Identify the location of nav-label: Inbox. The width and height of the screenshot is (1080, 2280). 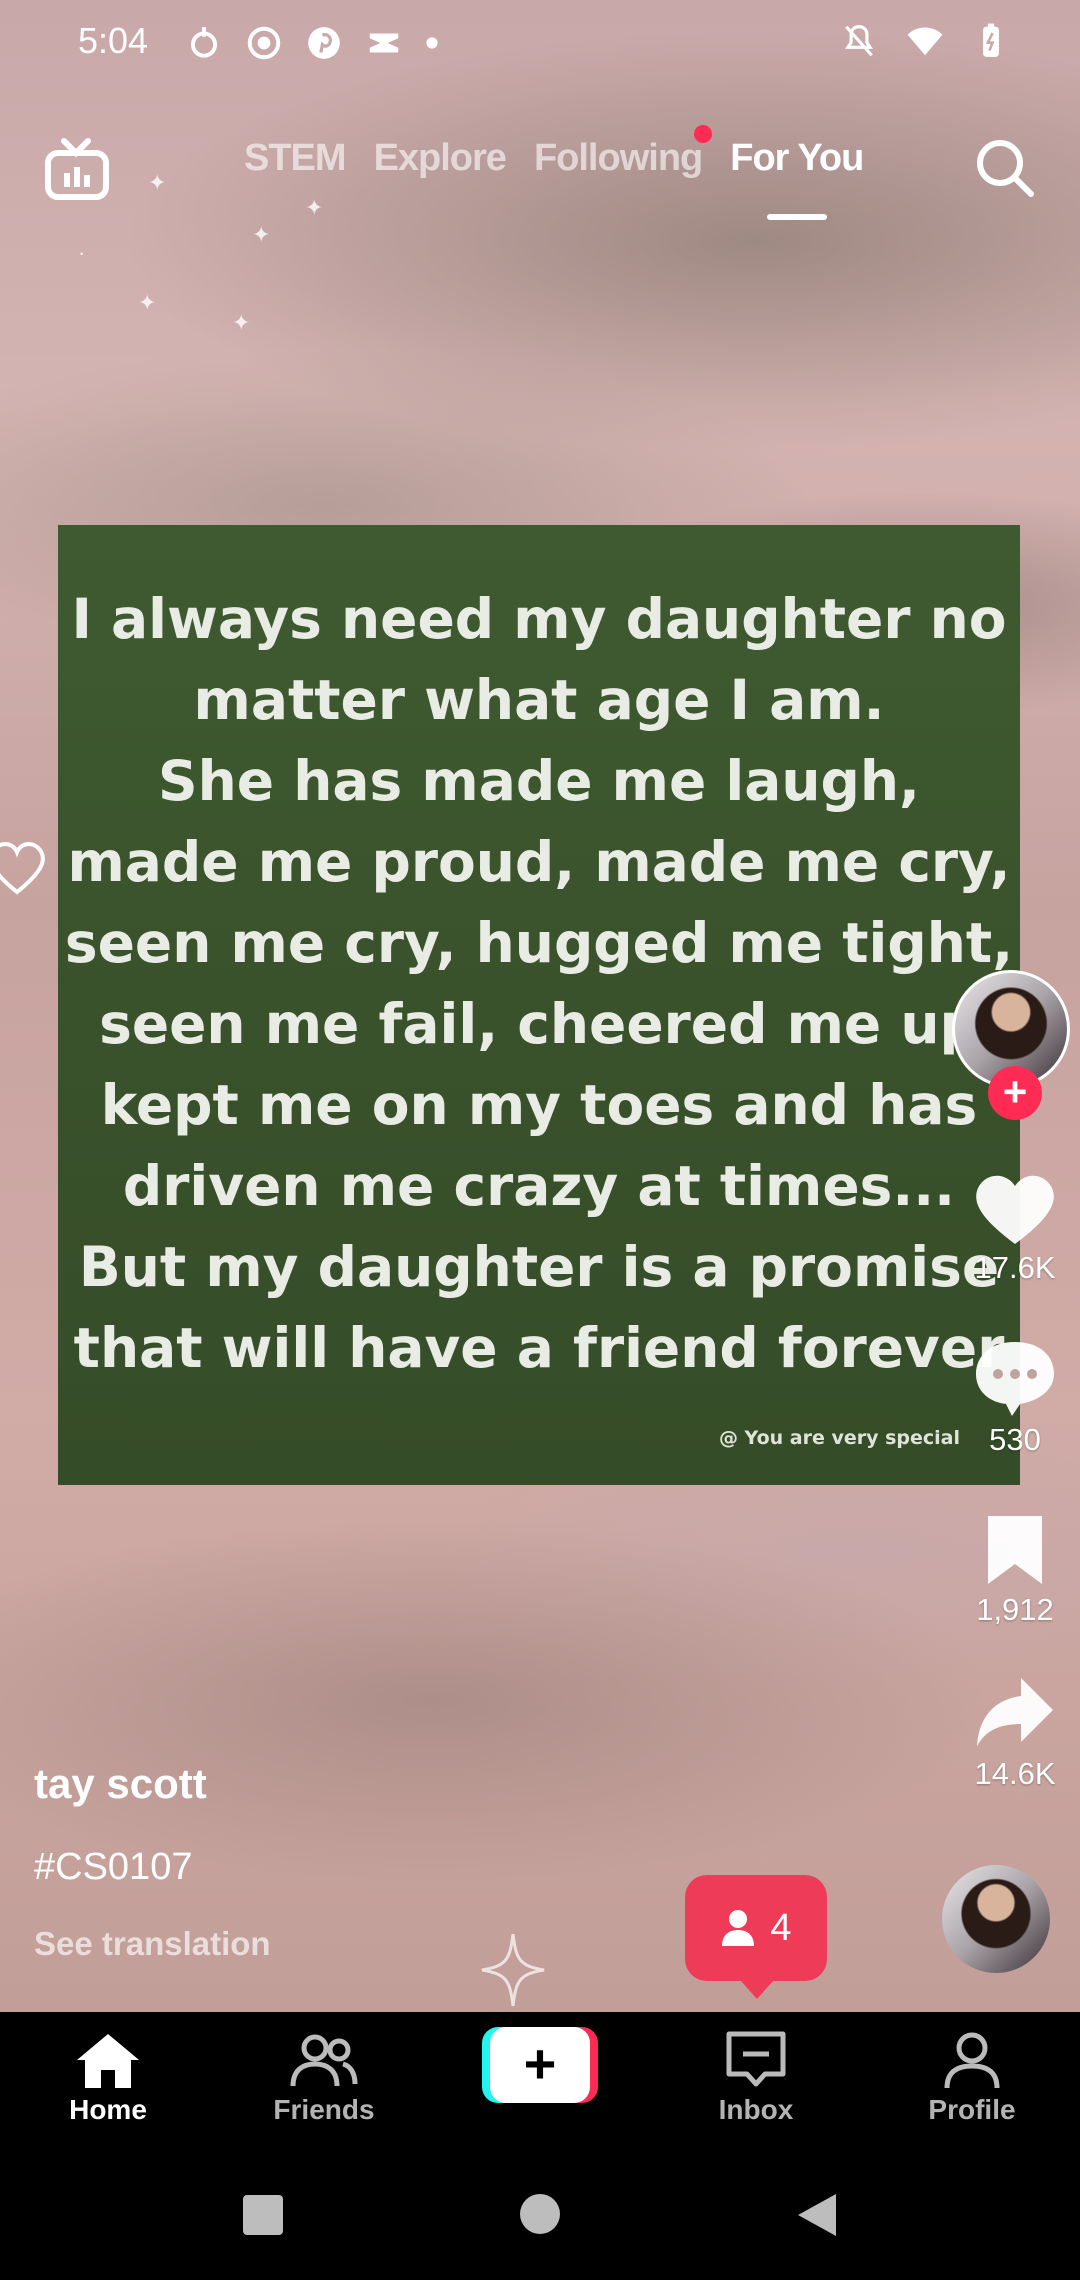
(756, 2109).